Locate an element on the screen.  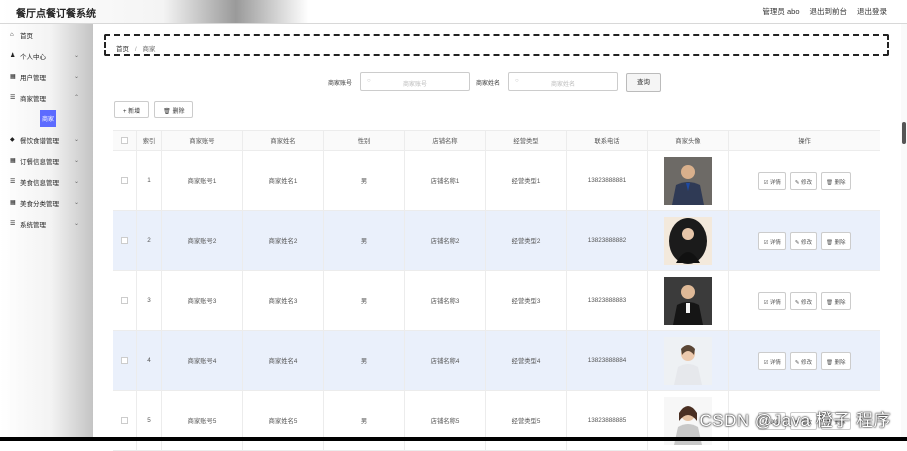
name-search-input: ○ 商家姓名 is located at coordinates (563, 81).